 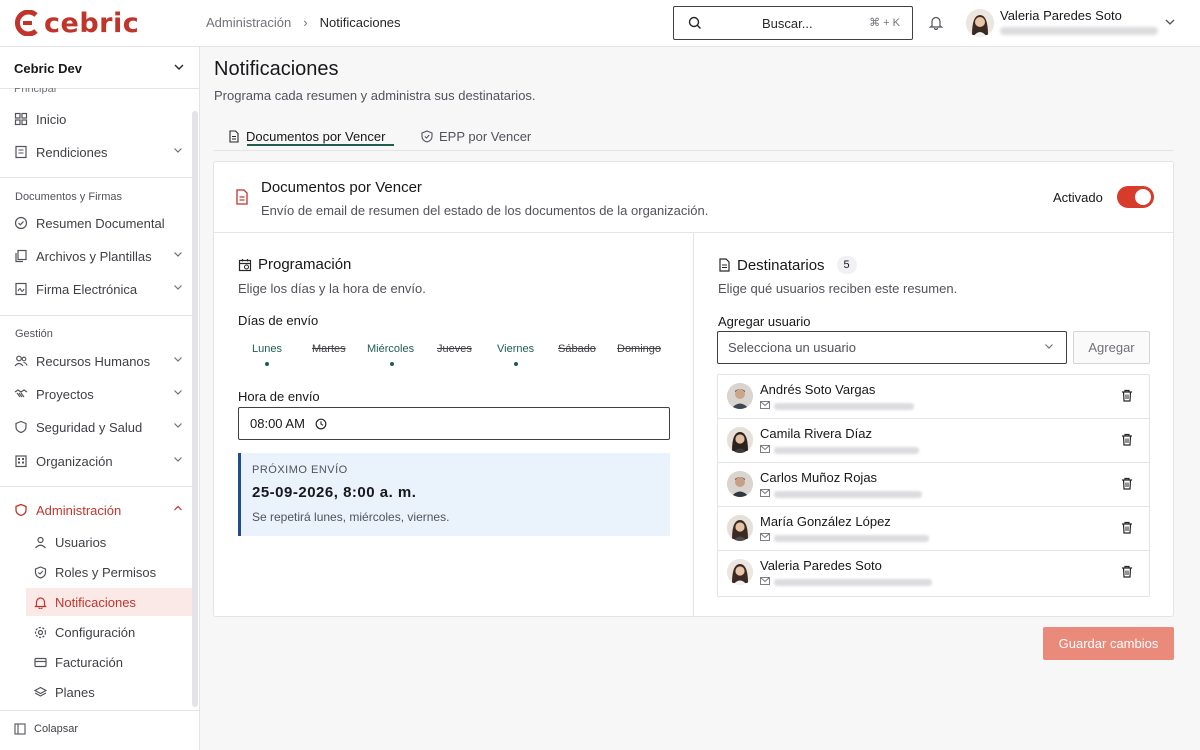 I want to click on recipient-row: Valeria Paredes Soto, so click(x=933, y=573).